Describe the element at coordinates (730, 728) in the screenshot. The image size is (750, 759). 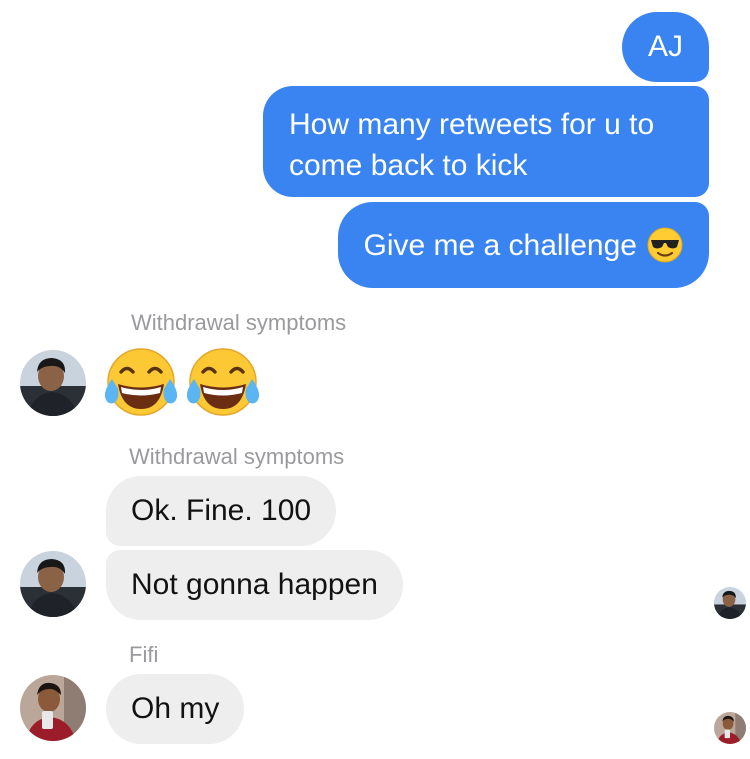
I see `read-receipt-fifi-avatar` at that location.